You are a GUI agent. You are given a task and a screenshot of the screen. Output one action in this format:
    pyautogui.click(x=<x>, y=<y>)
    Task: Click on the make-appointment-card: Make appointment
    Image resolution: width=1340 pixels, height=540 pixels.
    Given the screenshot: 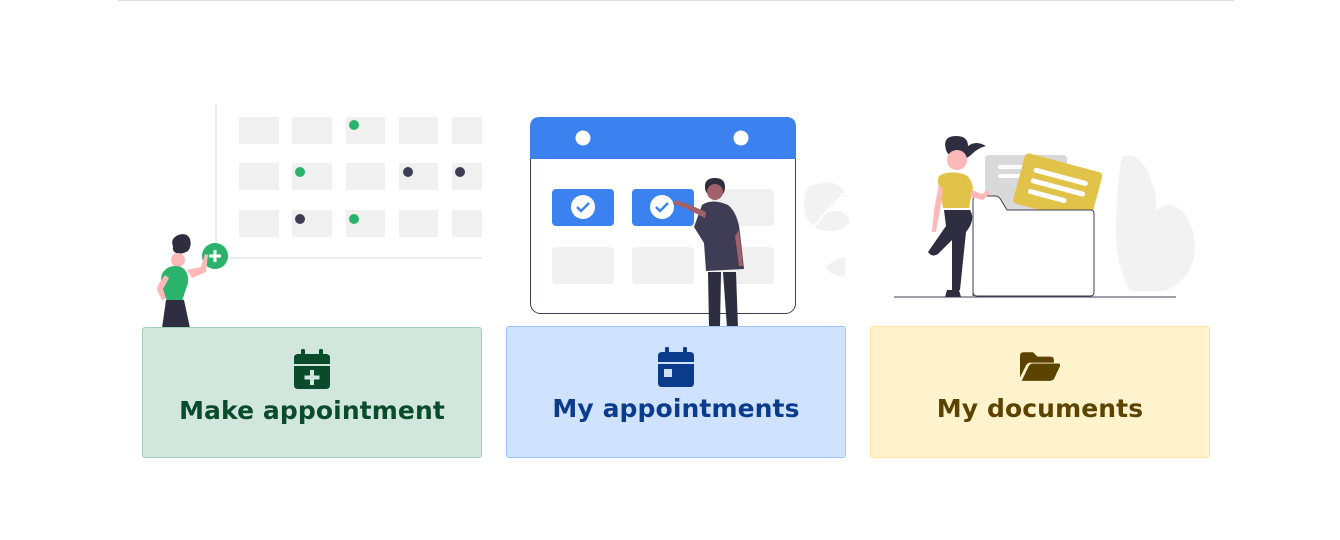 What is the action you would take?
    pyautogui.click(x=312, y=392)
    